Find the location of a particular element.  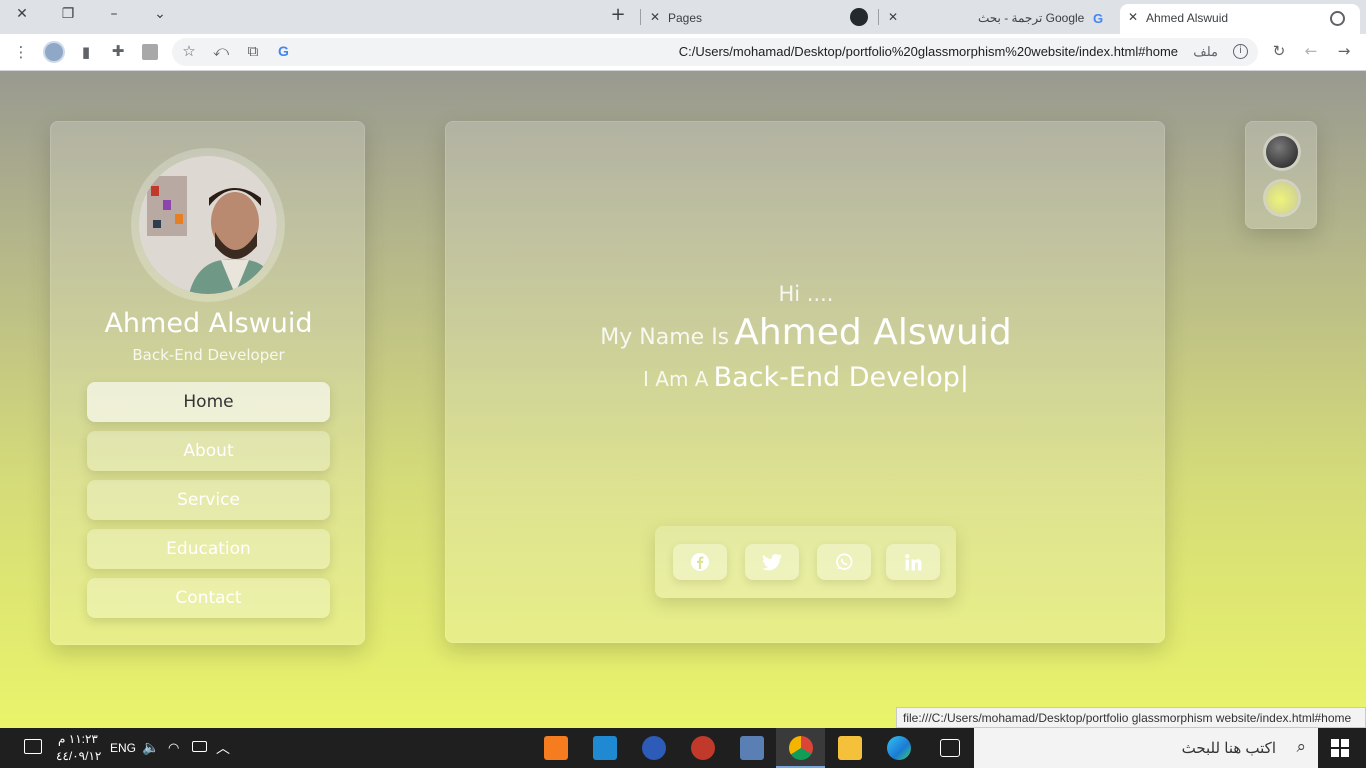

clock-date: ٤٤/٠٩/١٢ is located at coordinates (78, 756).